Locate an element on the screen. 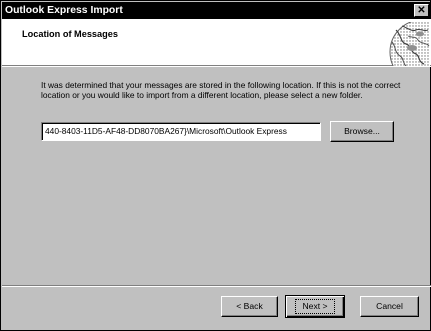  globe-icon is located at coordinates (409, 44).